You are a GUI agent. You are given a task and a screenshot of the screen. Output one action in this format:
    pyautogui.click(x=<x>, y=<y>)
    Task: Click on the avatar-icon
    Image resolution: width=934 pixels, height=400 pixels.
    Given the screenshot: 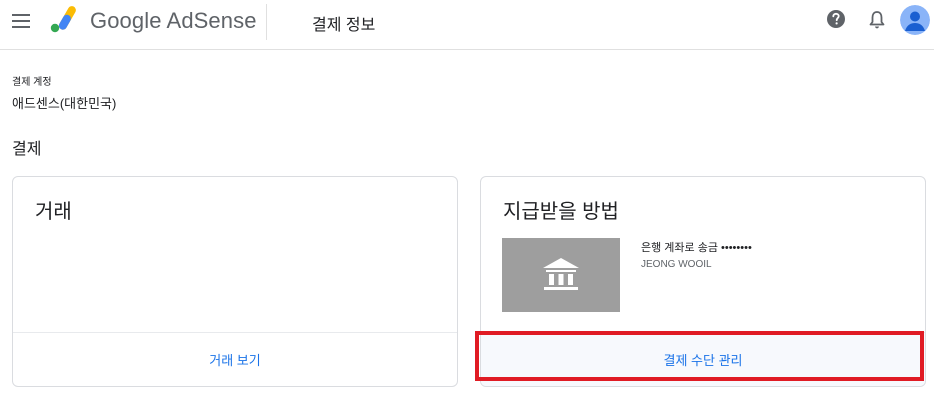 What is the action you would take?
    pyautogui.click(x=915, y=20)
    